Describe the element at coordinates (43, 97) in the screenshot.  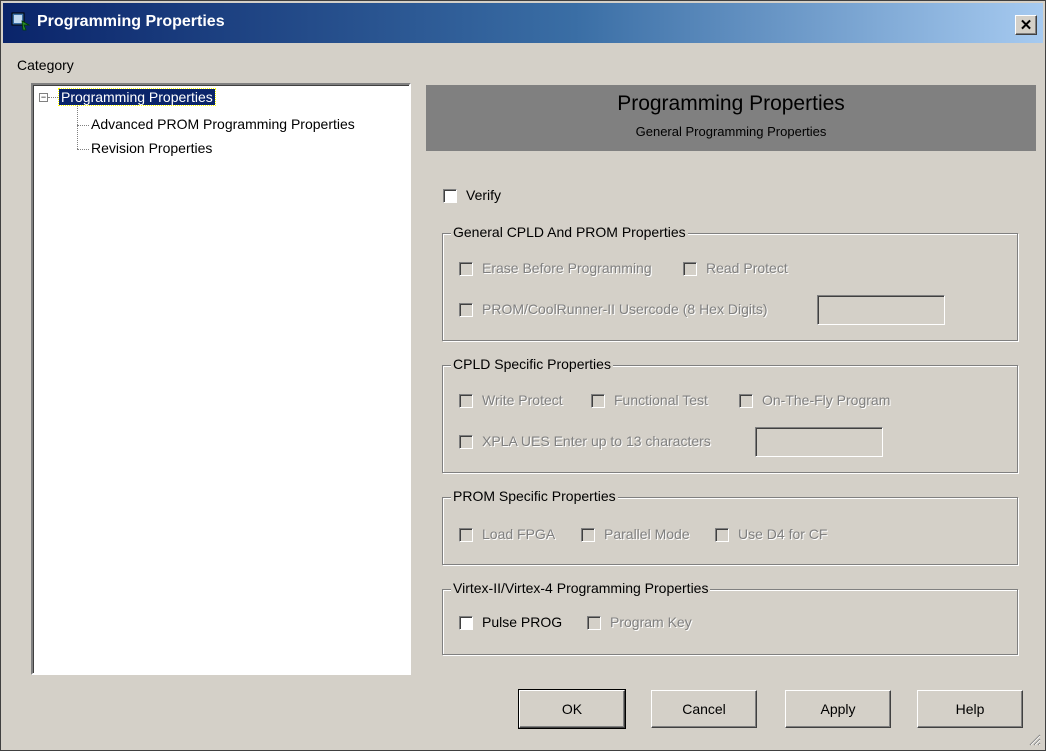
I see `collapse-icon: −` at that location.